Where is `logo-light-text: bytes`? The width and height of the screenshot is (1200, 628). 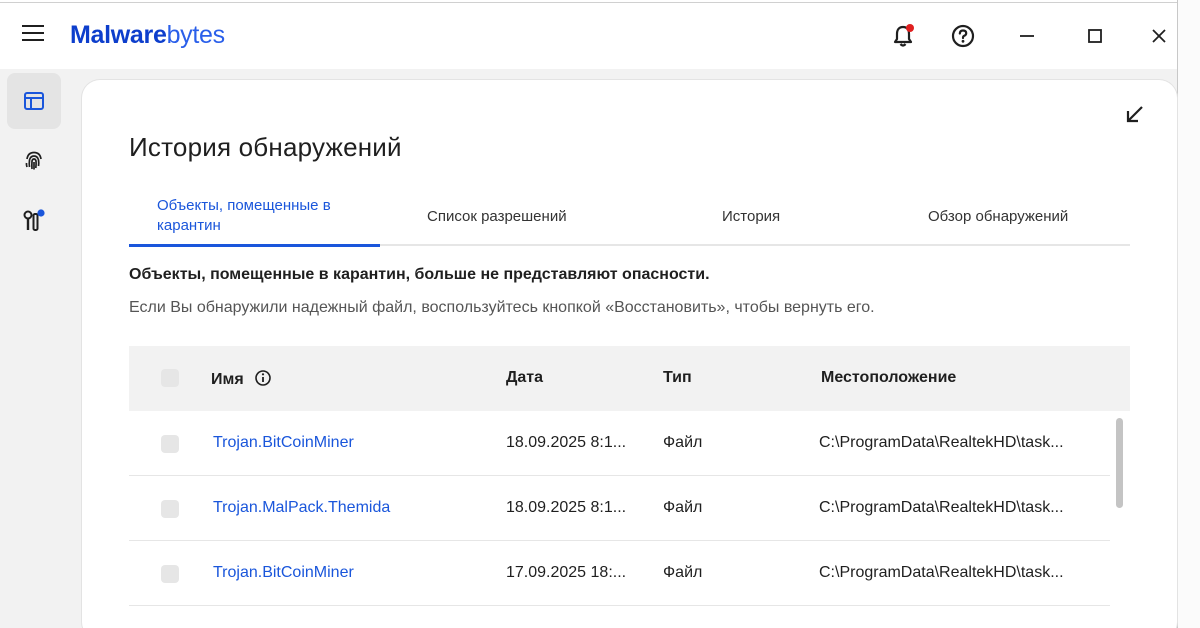
logo-light-text: bytes is located at coordinates (196, 35).